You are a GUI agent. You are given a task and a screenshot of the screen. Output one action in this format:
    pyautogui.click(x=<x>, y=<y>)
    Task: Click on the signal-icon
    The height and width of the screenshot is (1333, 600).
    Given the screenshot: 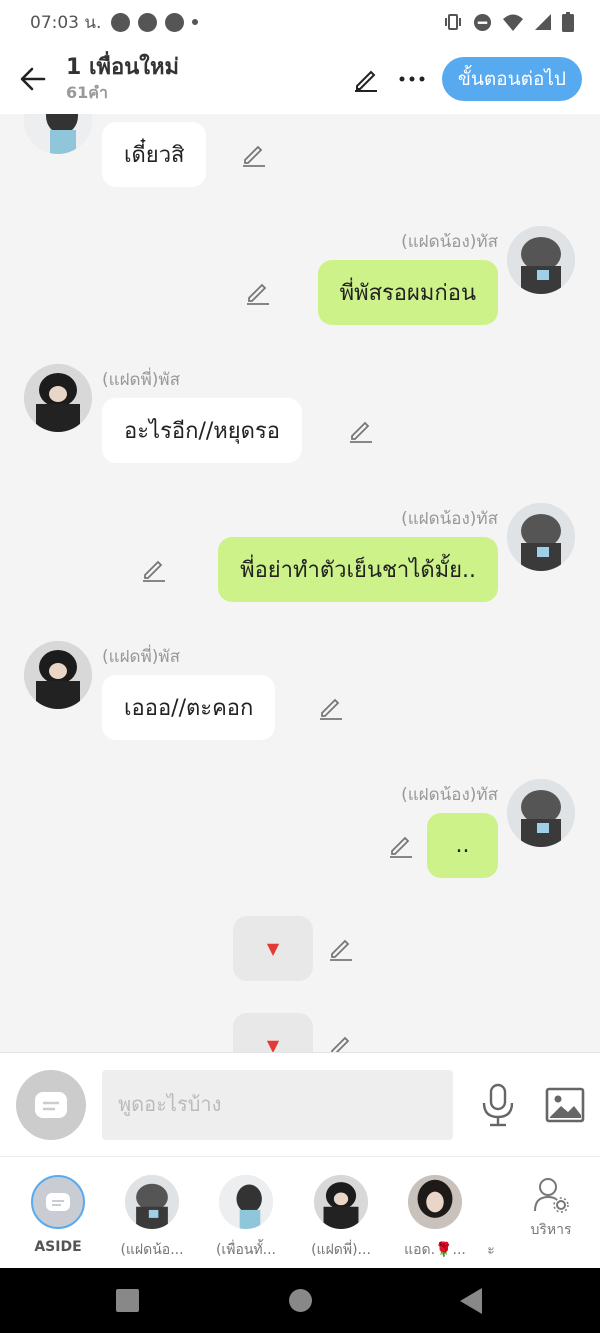 What is the action you would take?
    pyautogui.click(x=543, y=22)
    